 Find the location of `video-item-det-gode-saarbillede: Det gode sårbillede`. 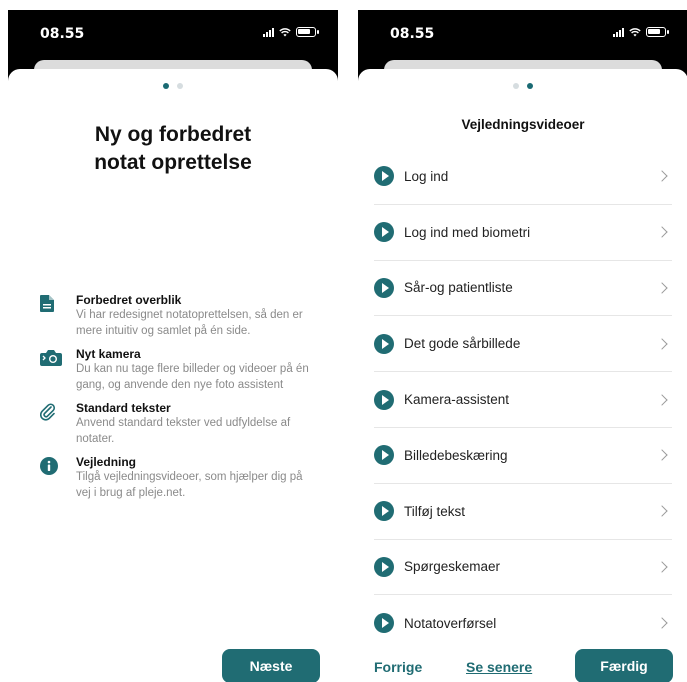

video-item-det-gode-saarbillede: Det gode sårbillede is located at coordinates (523, 344).